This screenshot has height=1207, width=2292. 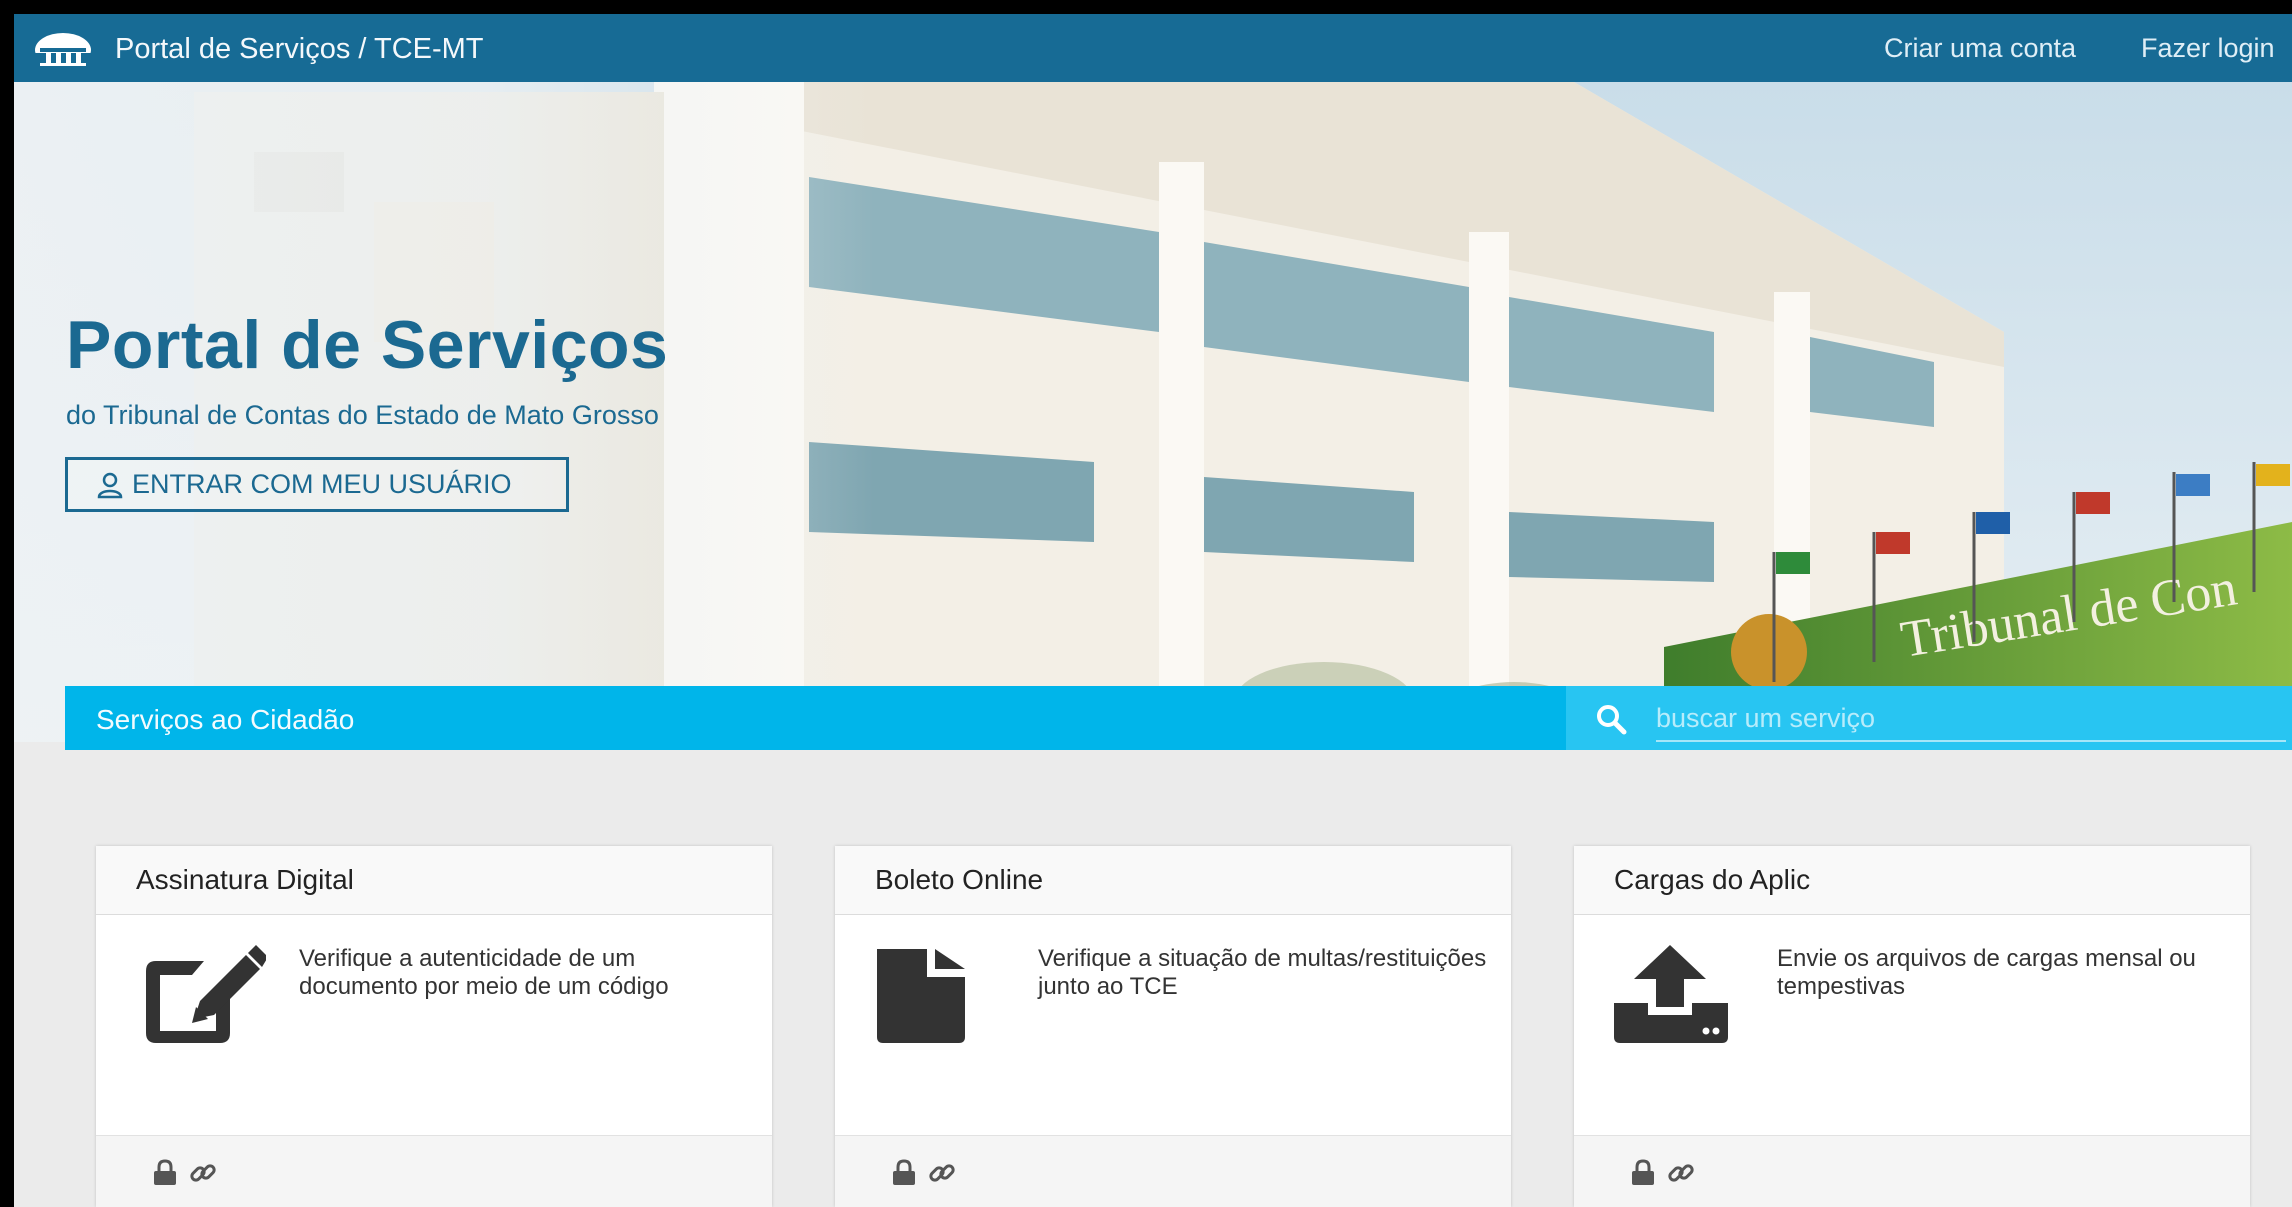 I want to click on user-icon, so click(x=110, y=485).